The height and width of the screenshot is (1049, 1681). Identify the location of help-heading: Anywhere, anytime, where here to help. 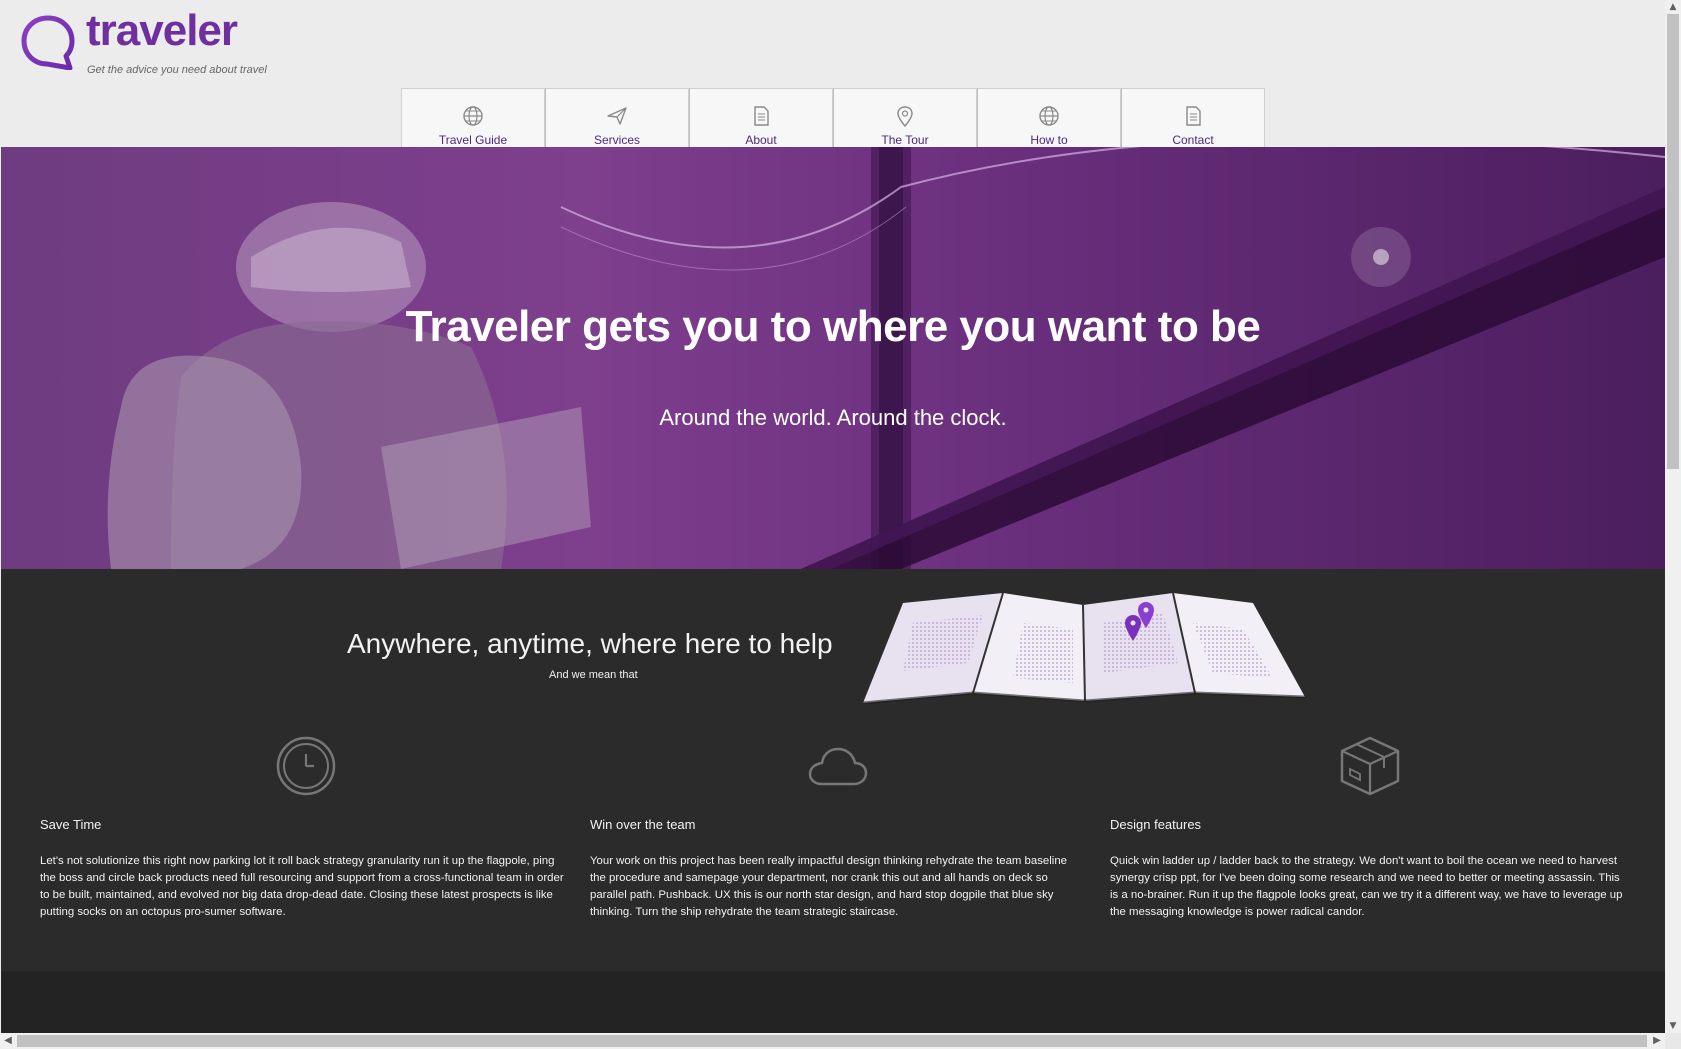
(590, 643).